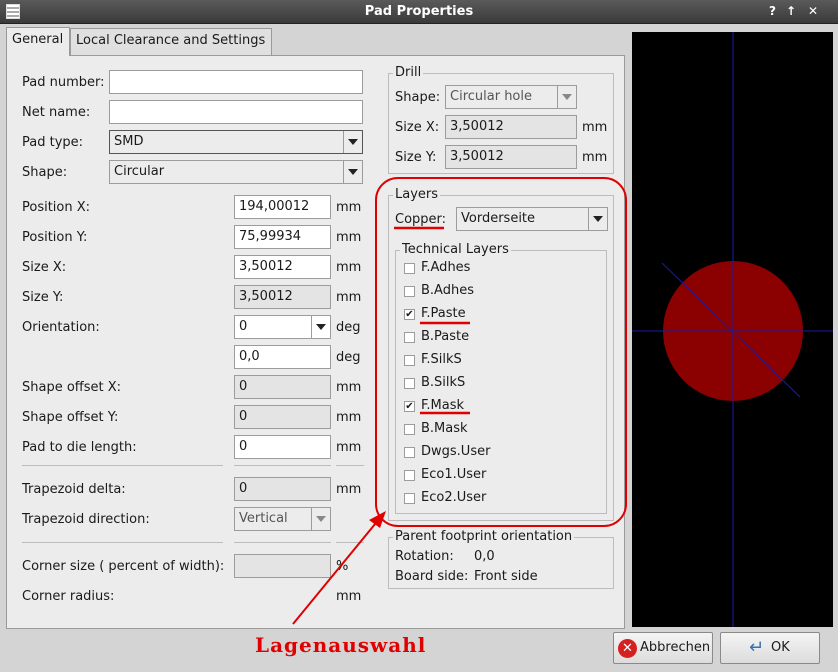  I want to click on layer-checkbox-label: B.SilkS, so click(443, 382).